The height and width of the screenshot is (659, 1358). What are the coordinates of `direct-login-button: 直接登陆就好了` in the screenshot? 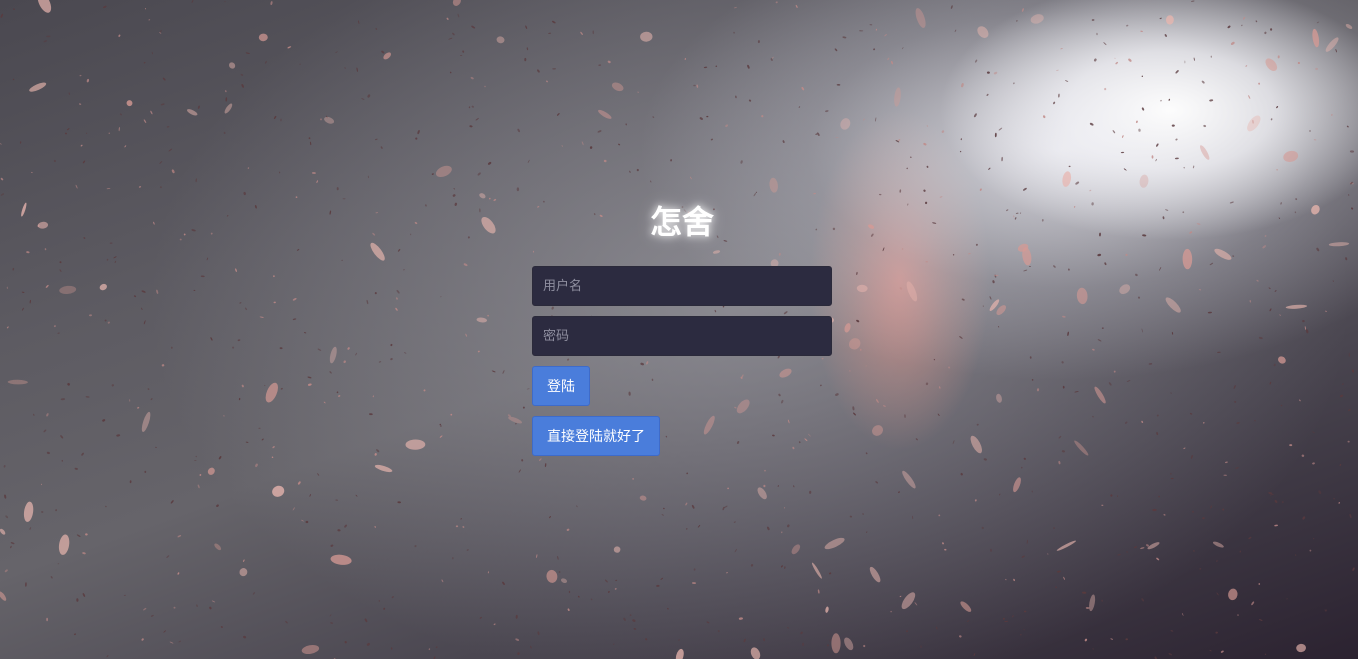 It's located at (596, 436).